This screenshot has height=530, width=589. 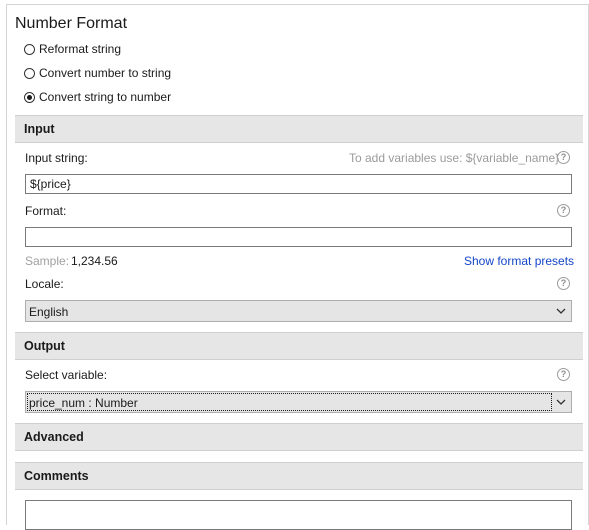 I want to click on section-title: Advanced, so click(x=54, y=437).